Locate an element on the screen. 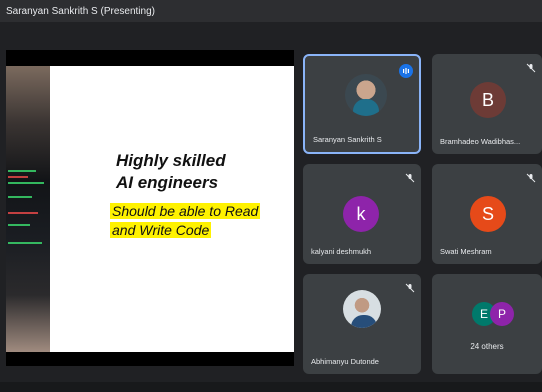 This screenshot has height=392, width=542. participant-name: Swati Meshram is located at coordinates (466, 251).